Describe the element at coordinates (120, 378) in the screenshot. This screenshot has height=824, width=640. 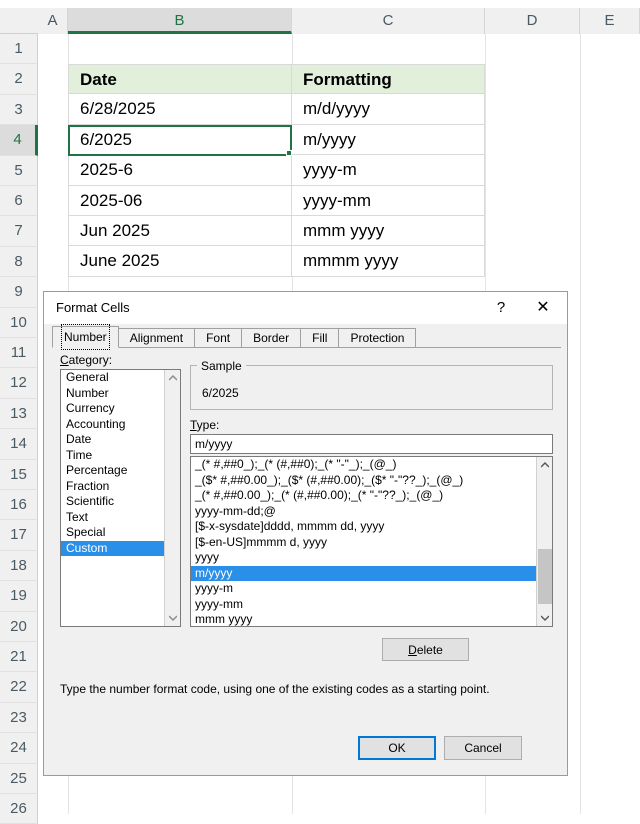
I see `category-item-general: General` at that location.